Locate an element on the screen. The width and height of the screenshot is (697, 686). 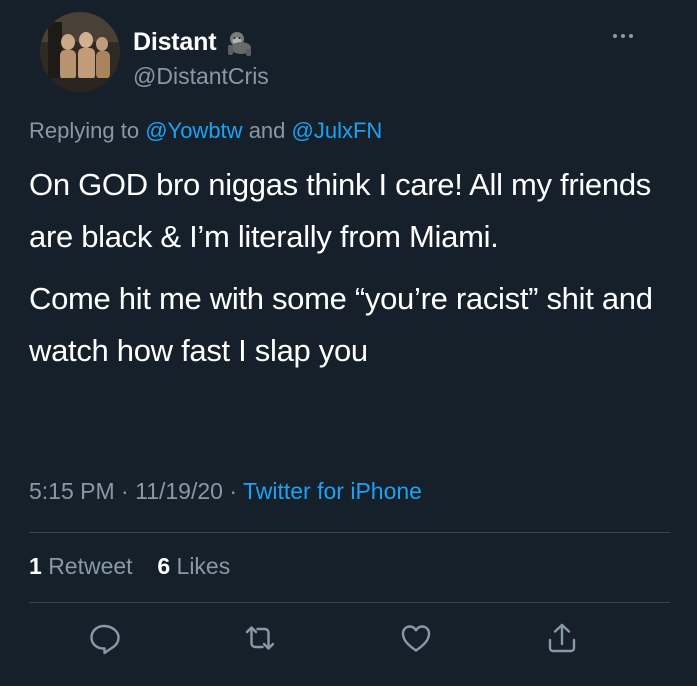
handle: @DistantCris is located at coordinates (201, 76).